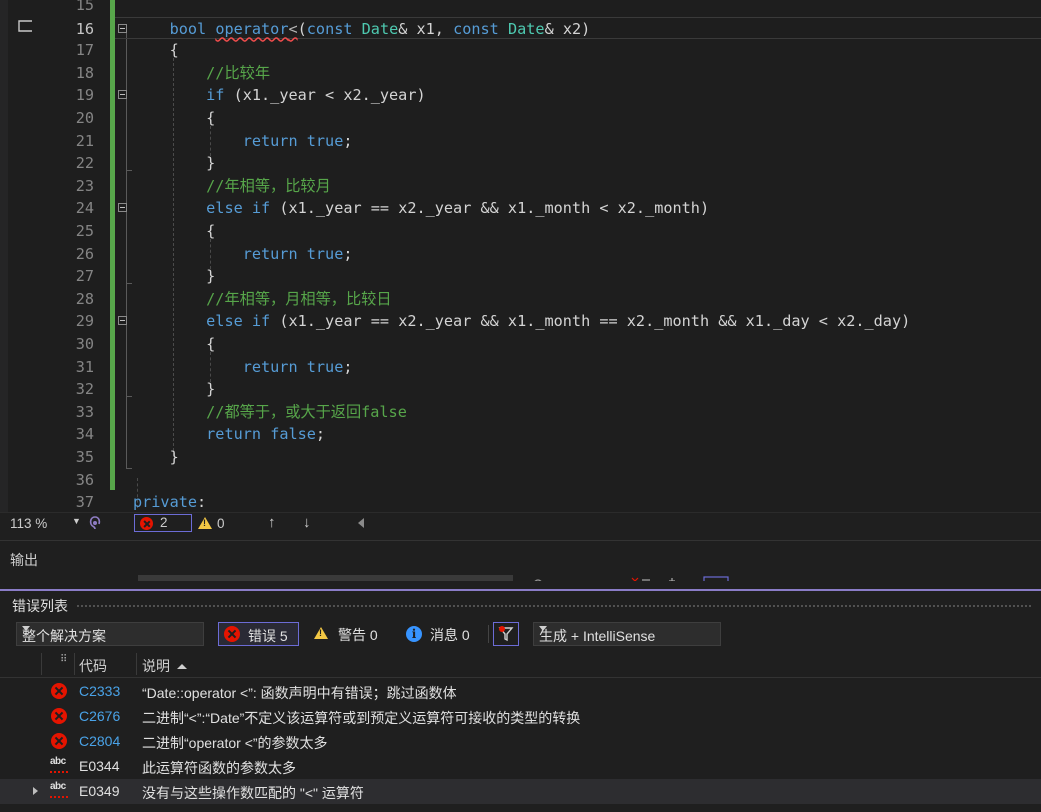  What do you see at coordinates (84, 479) in the screenshot?
I see `line-number: 36` at bounding box center [84, 479].